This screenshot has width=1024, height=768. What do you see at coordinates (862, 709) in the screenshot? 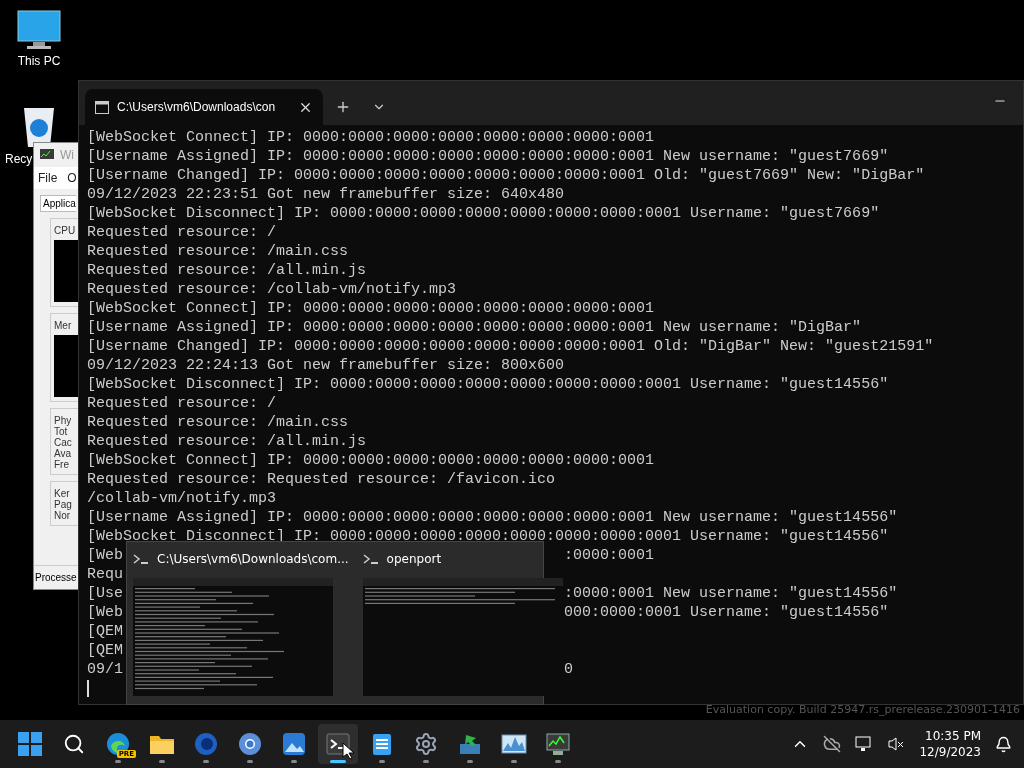
I see `build-watermark: Evaluation copy. Build 25947.rs_prerelease.230901-1416` at bounding box center [862, 709].